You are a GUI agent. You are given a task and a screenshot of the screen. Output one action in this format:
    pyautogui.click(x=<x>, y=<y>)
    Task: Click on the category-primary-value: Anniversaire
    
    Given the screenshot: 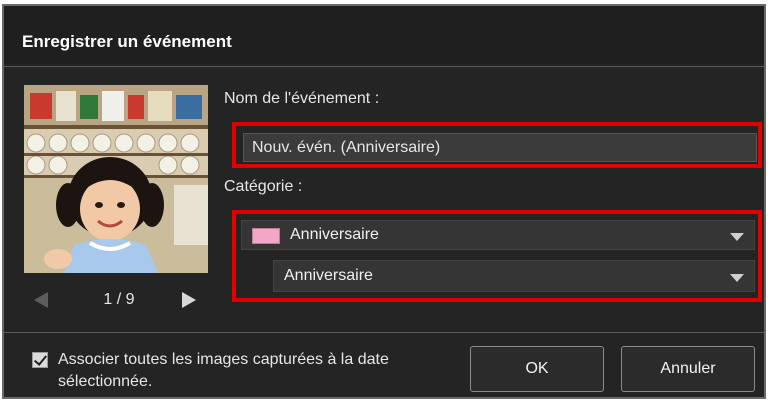 What is the action you would take?
    pyautogui.click(x=334, y=234)
    